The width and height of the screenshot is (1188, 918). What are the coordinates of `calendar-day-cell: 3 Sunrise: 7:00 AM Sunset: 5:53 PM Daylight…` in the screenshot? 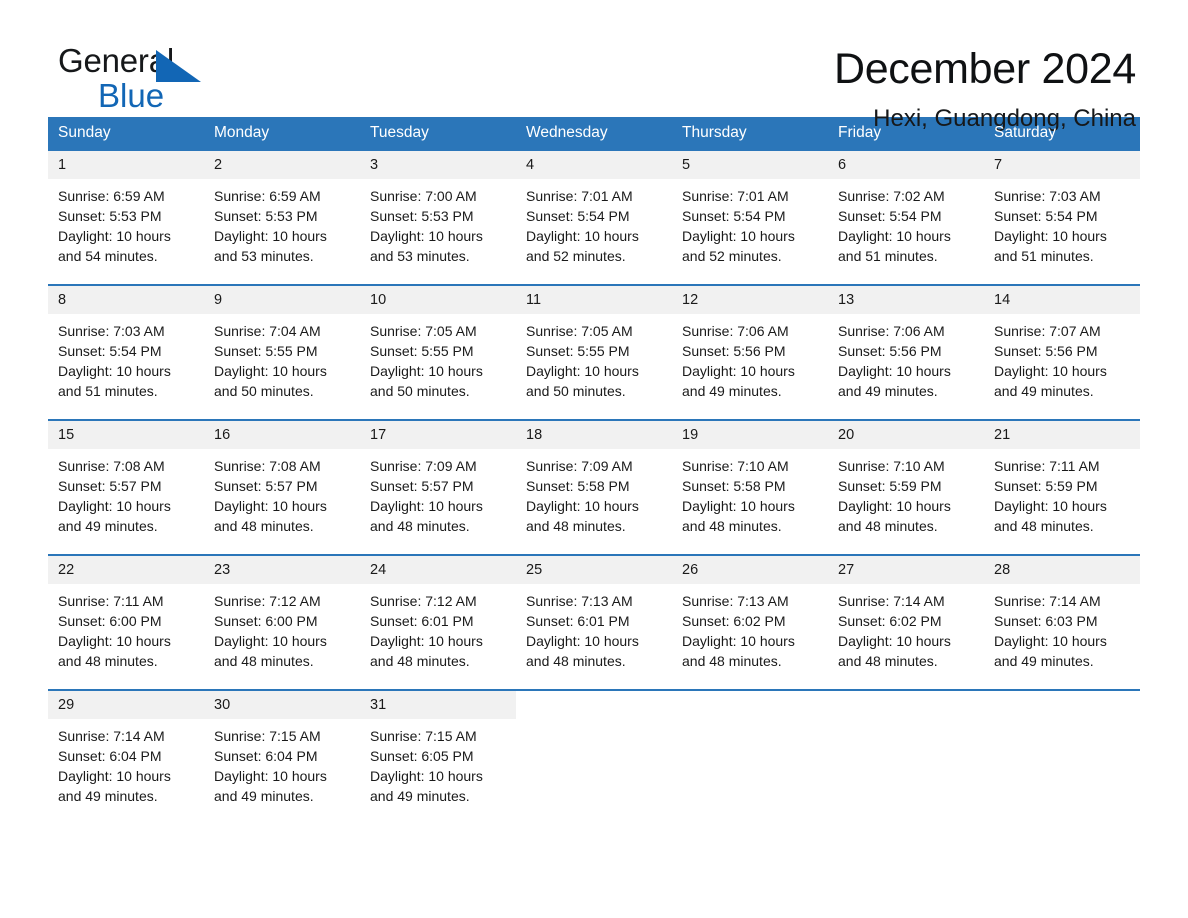 It's located at (438, 217).